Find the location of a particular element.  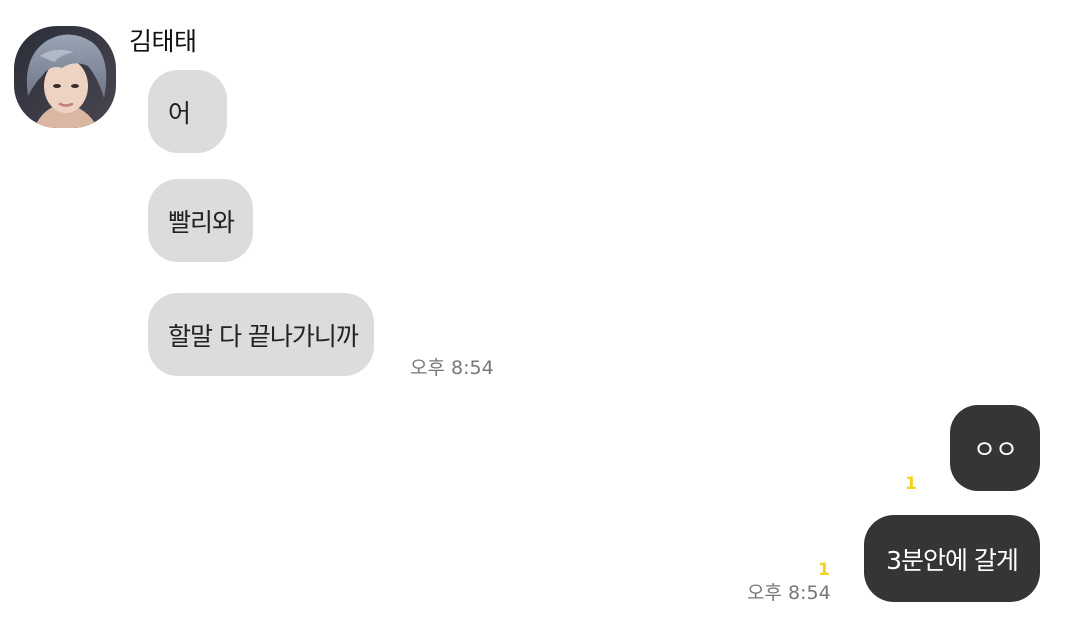

message-text: 3분안에 갈게 is located at coordinates (952, 560).